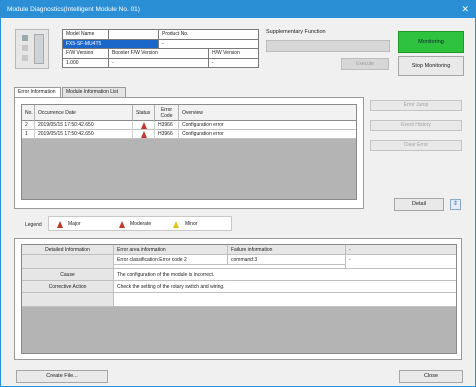 This screenshot has width=476, height=387. Describe the element at coordinates (68, 262) in the screenshot. I see `detailed-information-label-blank` at that location.